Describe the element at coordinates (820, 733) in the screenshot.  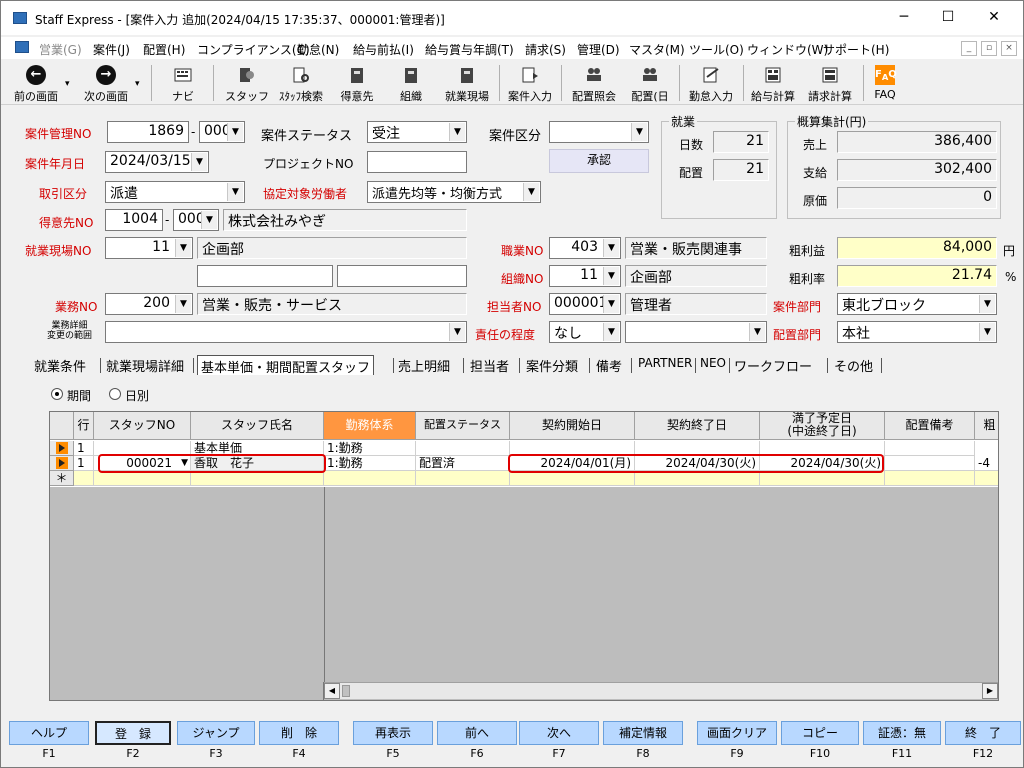
I see `f10-copy-button: コピー` at that location.